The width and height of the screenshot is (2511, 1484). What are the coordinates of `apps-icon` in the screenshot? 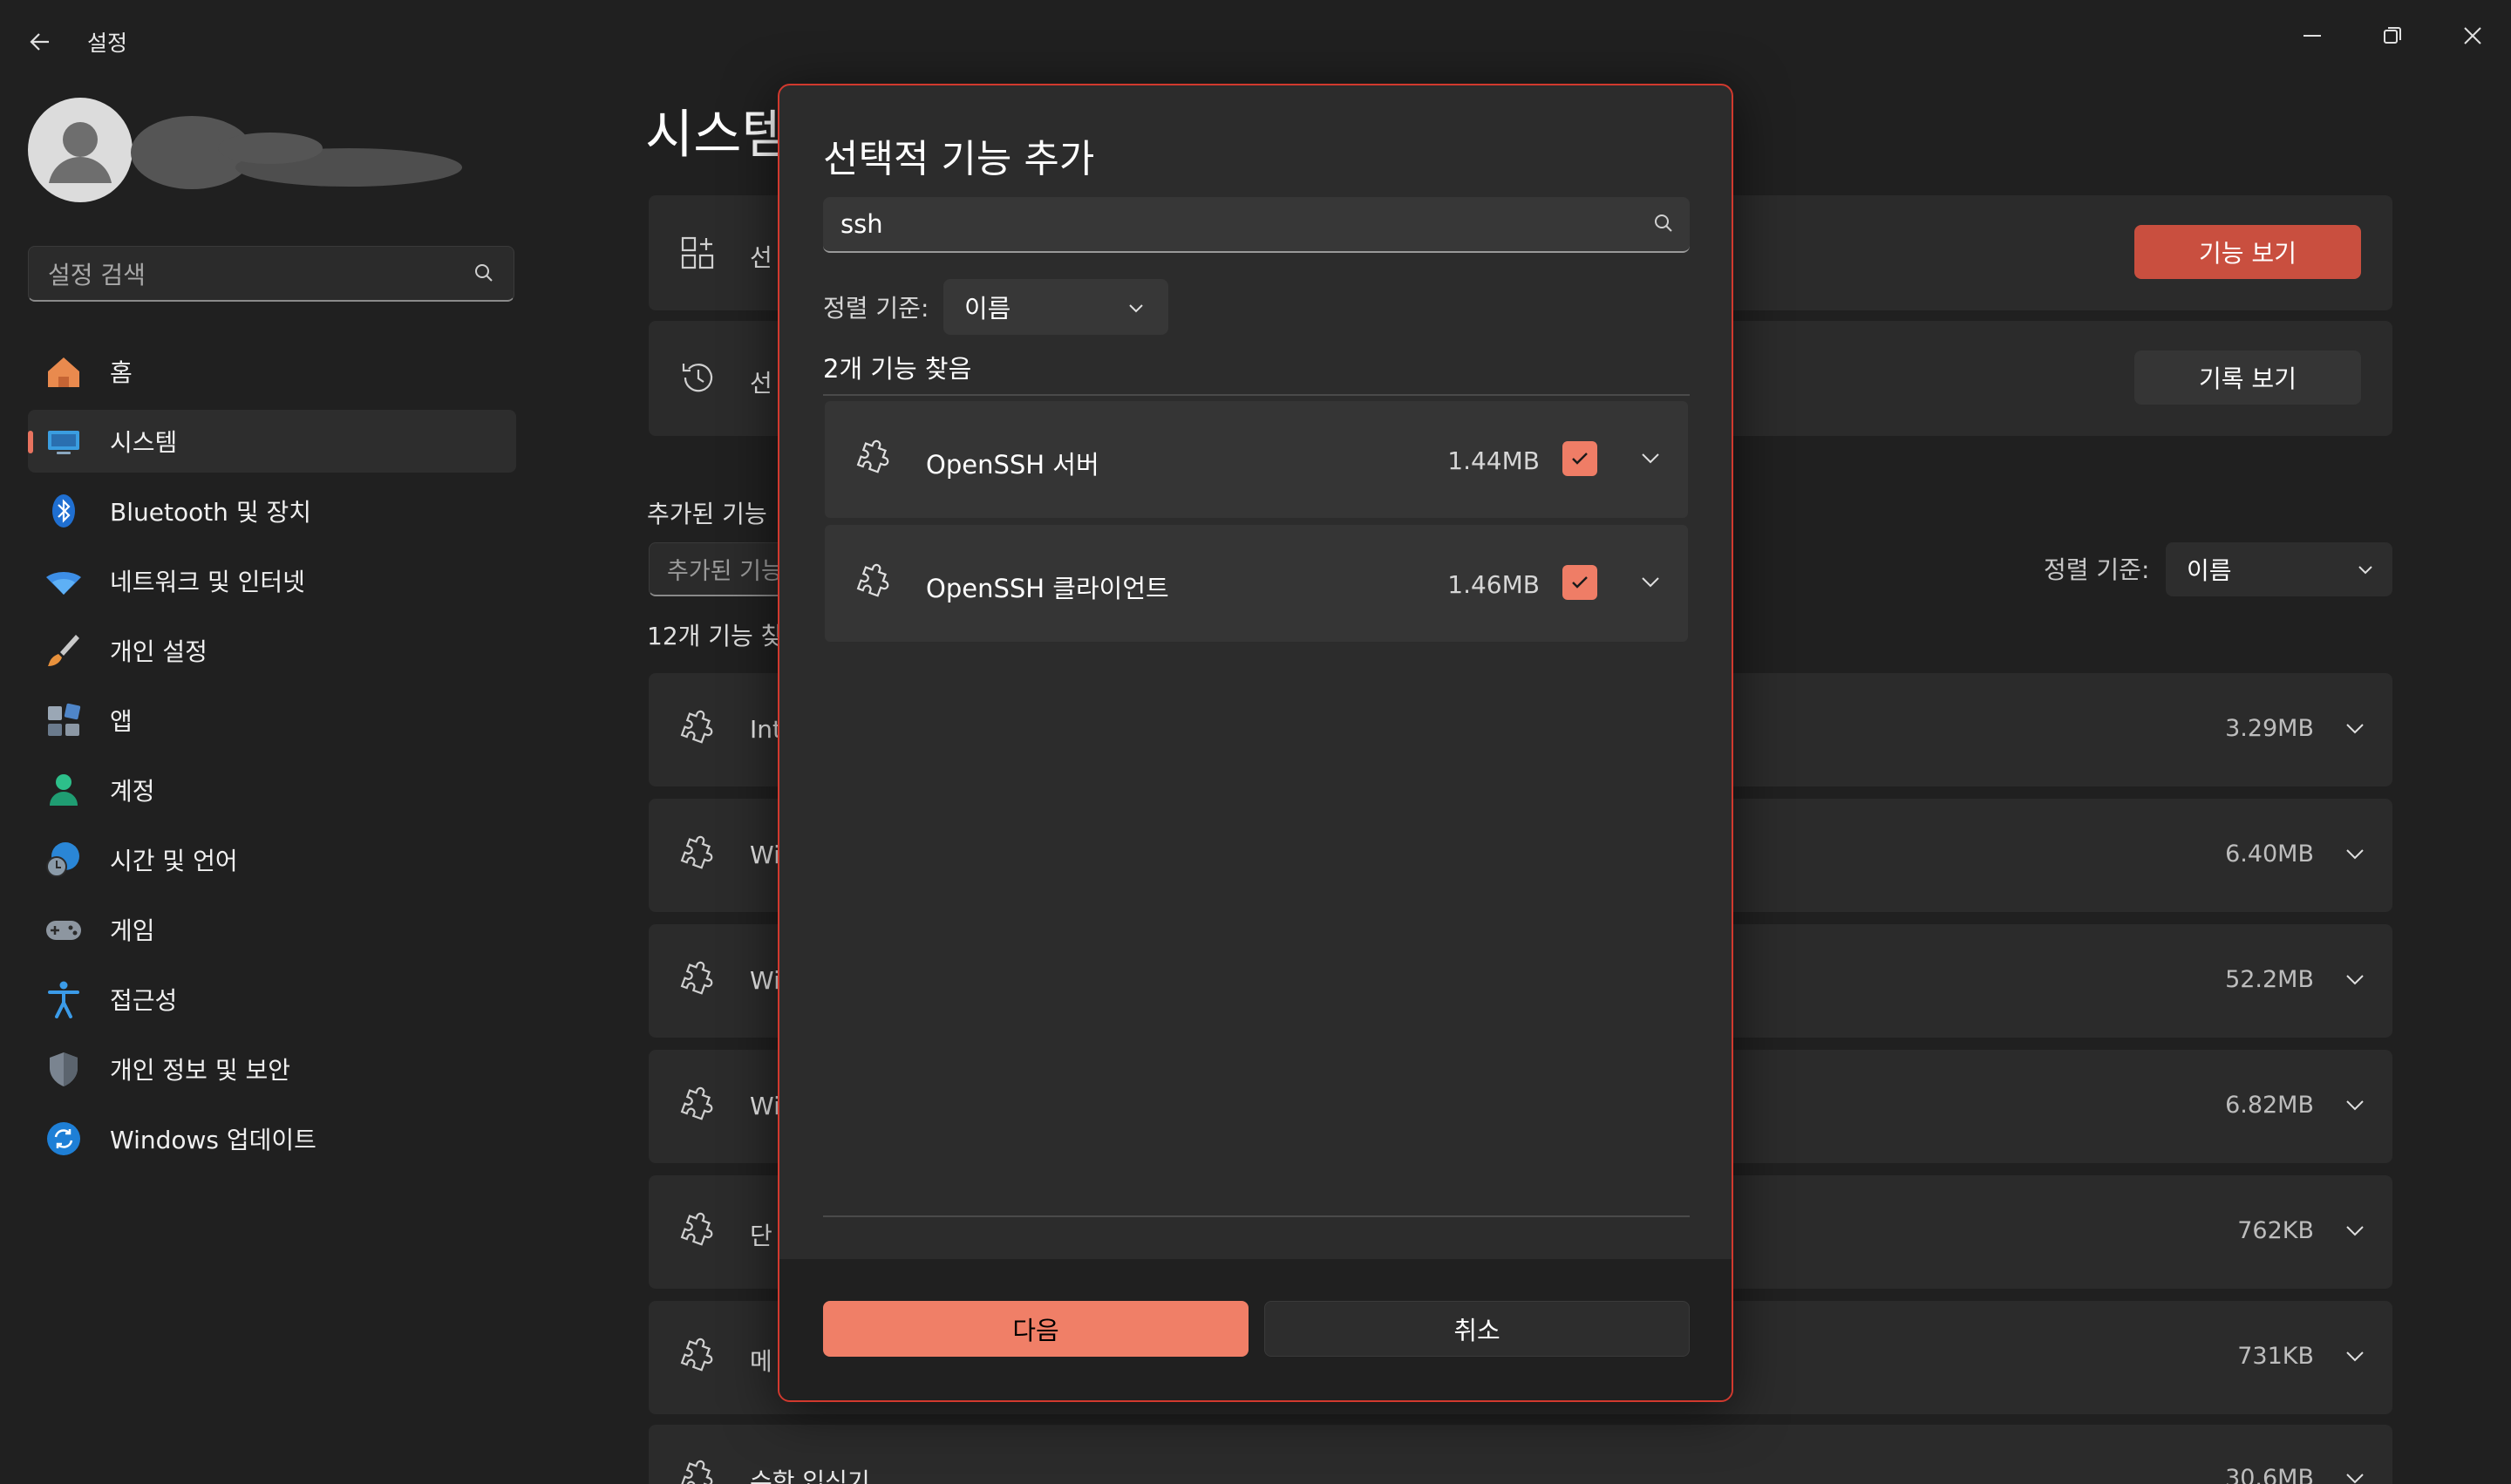 It's located at (64, 719).